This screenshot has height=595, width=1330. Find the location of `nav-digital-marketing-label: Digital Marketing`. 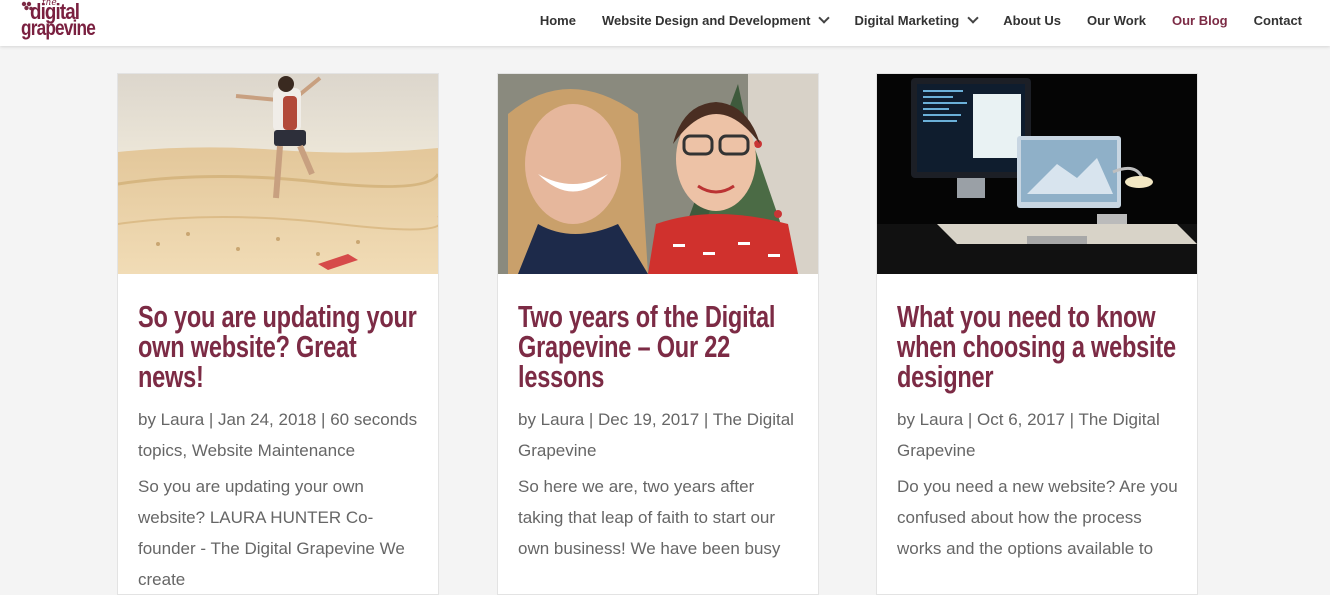

nav-digital-marketing-label: Digital Marketing is located at coordinates (907, 20).